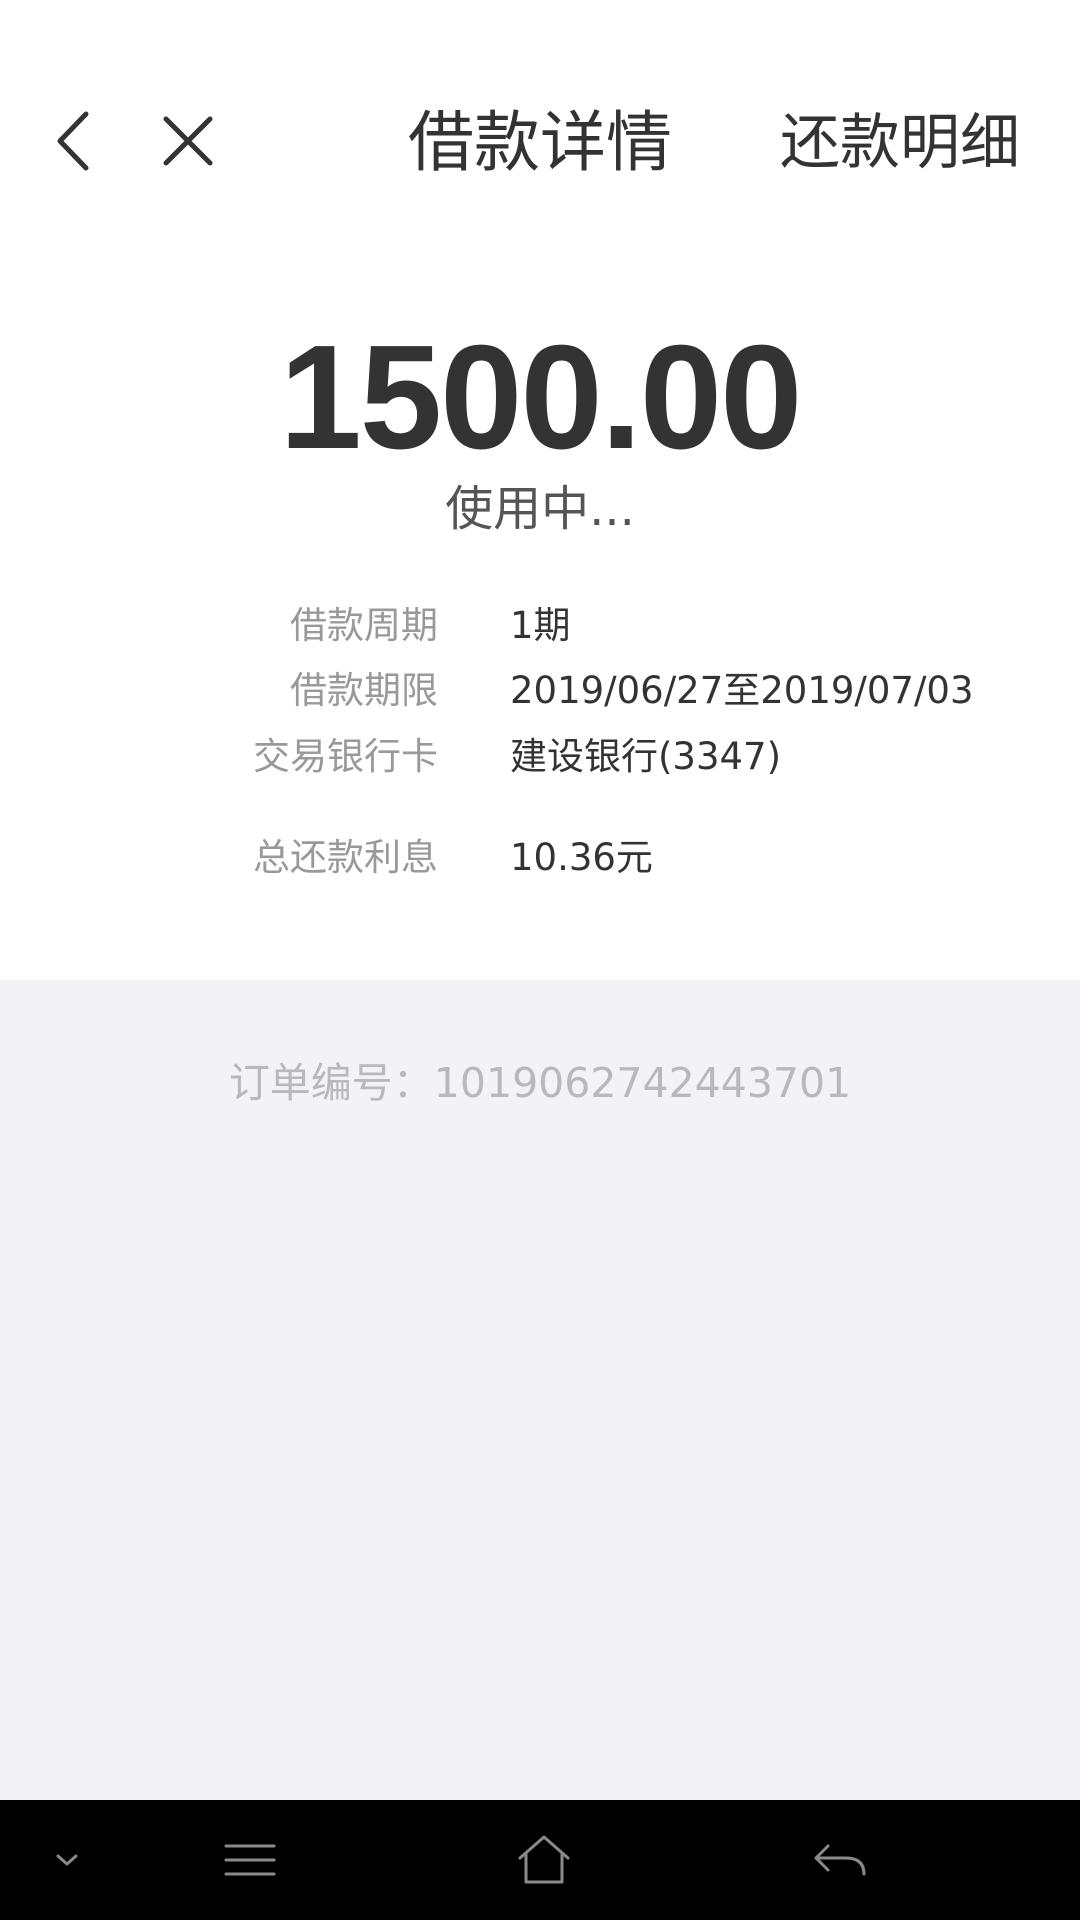  What do you see at coordinates (364, 625) in the screenshot?
I see `detail-label: 借款周期` at bounding box center [364, 625].